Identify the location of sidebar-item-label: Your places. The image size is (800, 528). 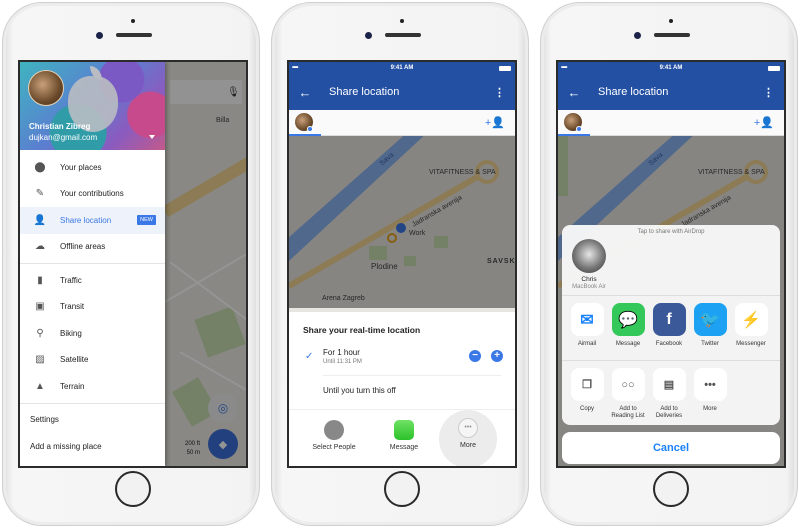
(81, 167).